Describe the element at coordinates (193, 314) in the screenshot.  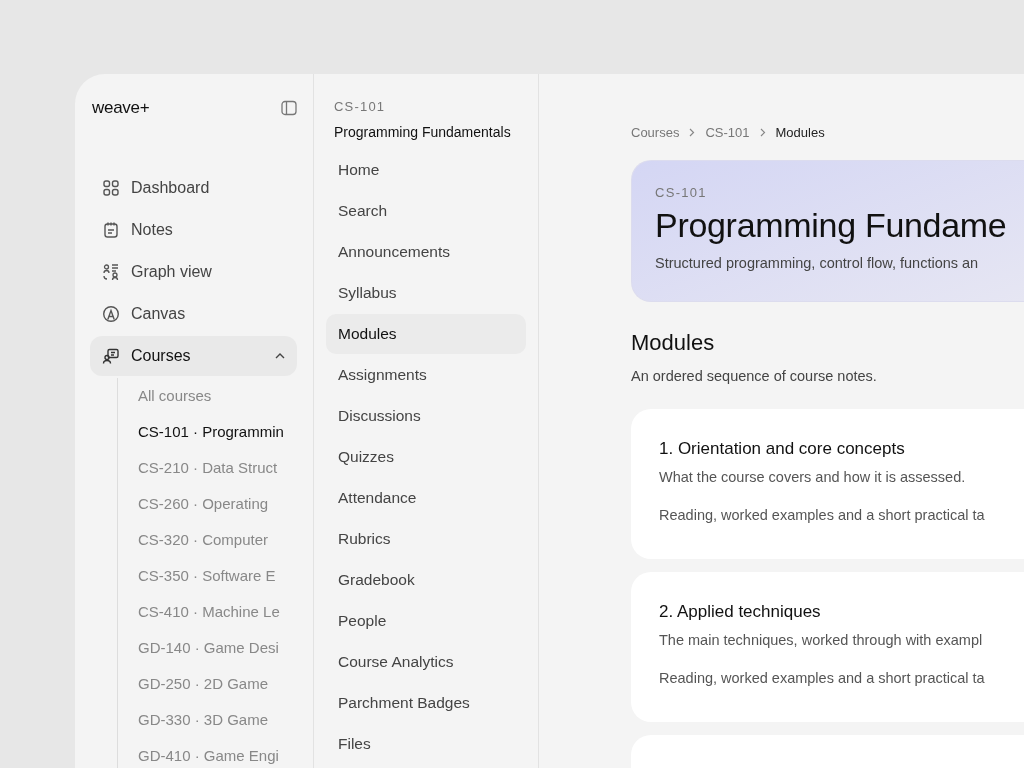
I see `sidebar-item: Canvas` at that location.